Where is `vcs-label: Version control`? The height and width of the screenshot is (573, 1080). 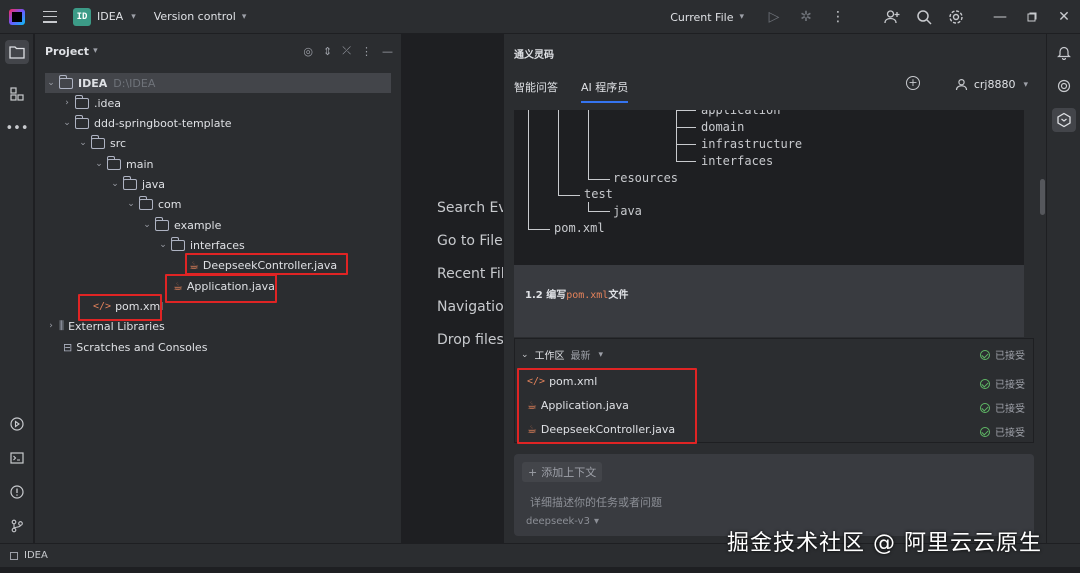 vcs-label: Version control is located at coordinates (194, 16).